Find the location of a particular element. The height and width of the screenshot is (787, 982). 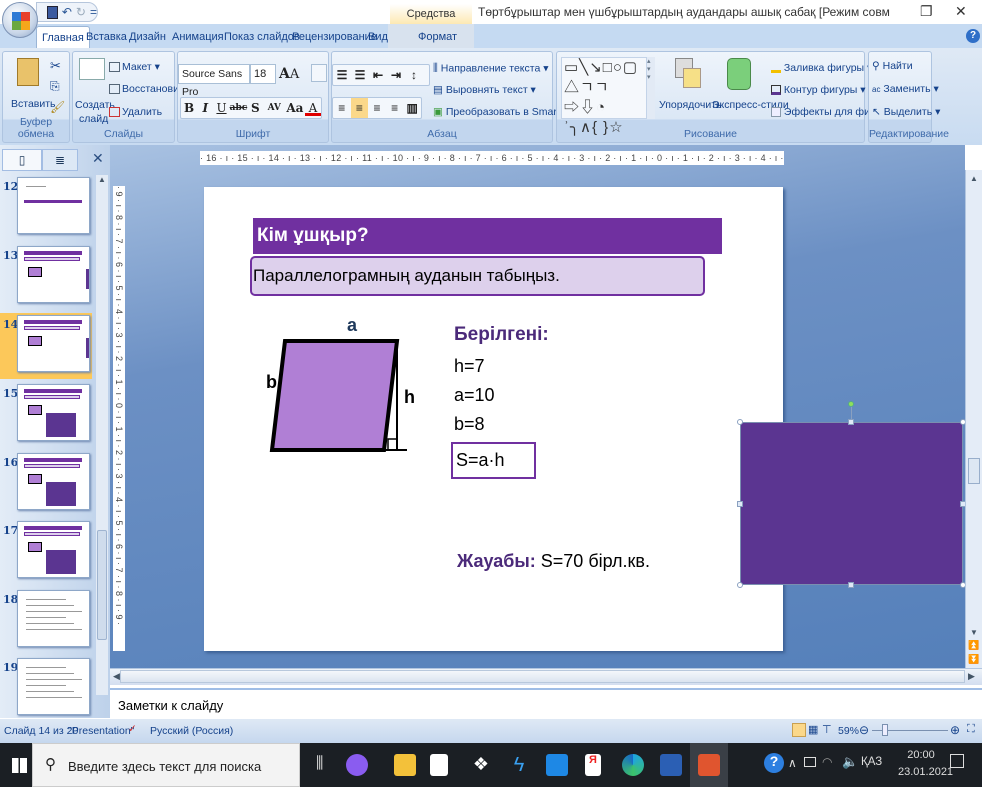

layout-button: Макет ▾ is located at coordinates (134, 67).